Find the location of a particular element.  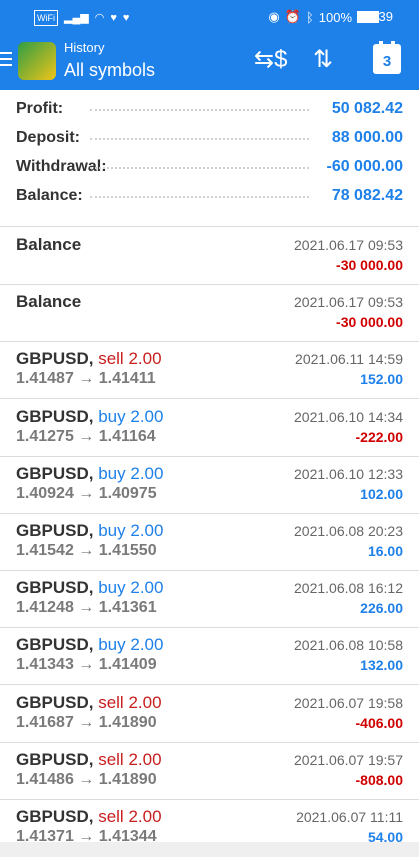

summary-value: -60 000.00 is located at coordinates (364, 166).